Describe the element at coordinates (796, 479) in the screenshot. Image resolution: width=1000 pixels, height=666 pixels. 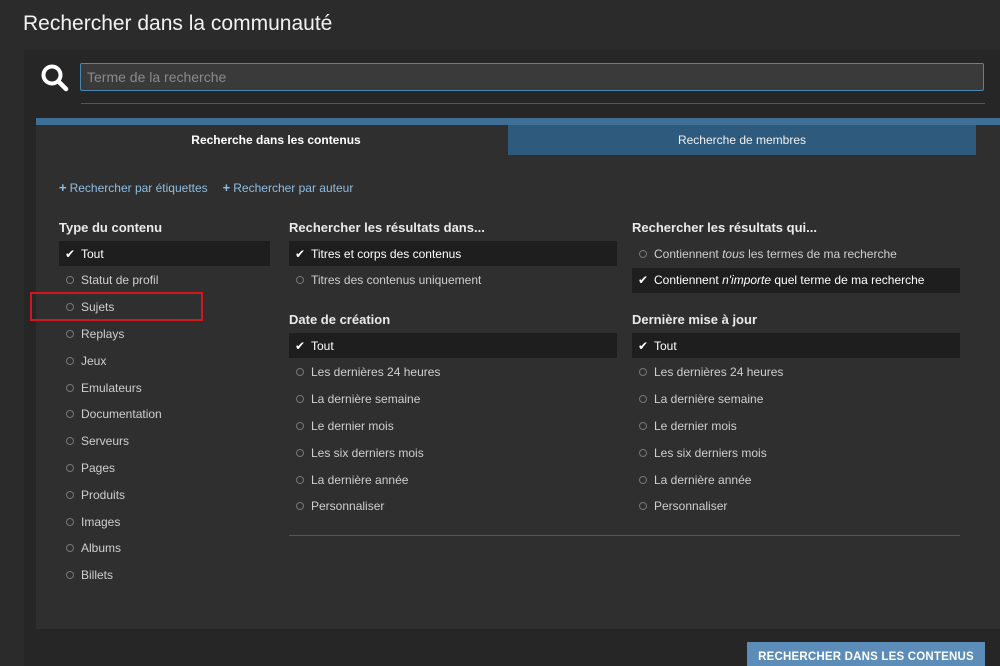
I see `updated-option: La dernière année` at that location.